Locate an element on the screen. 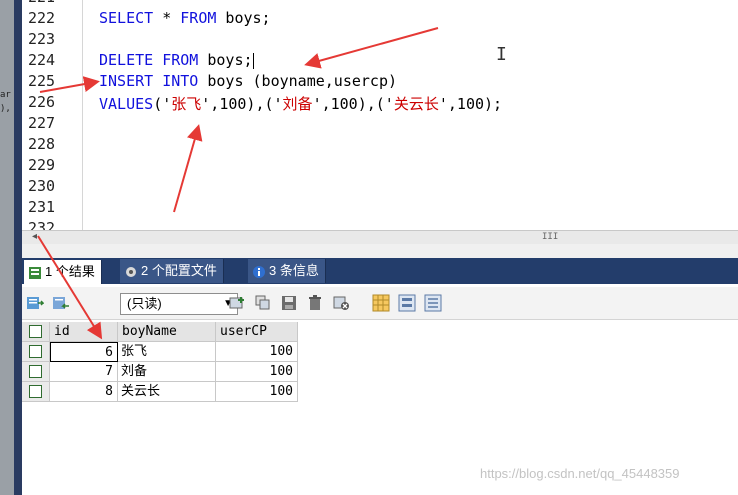  sql-string: 刘备 is located at coordinates (297, 104).